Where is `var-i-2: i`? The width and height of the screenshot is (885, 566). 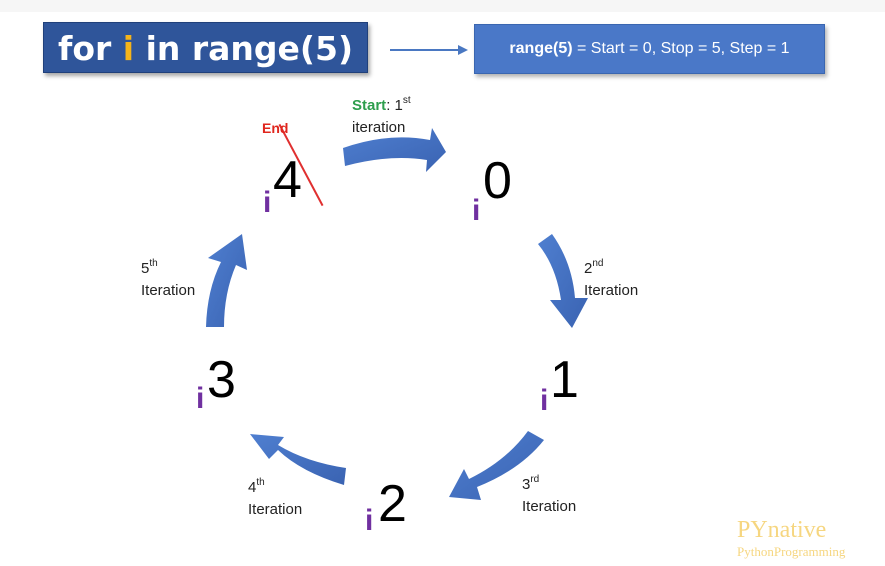
var-i-2: i is located at coordinates (369, 520).